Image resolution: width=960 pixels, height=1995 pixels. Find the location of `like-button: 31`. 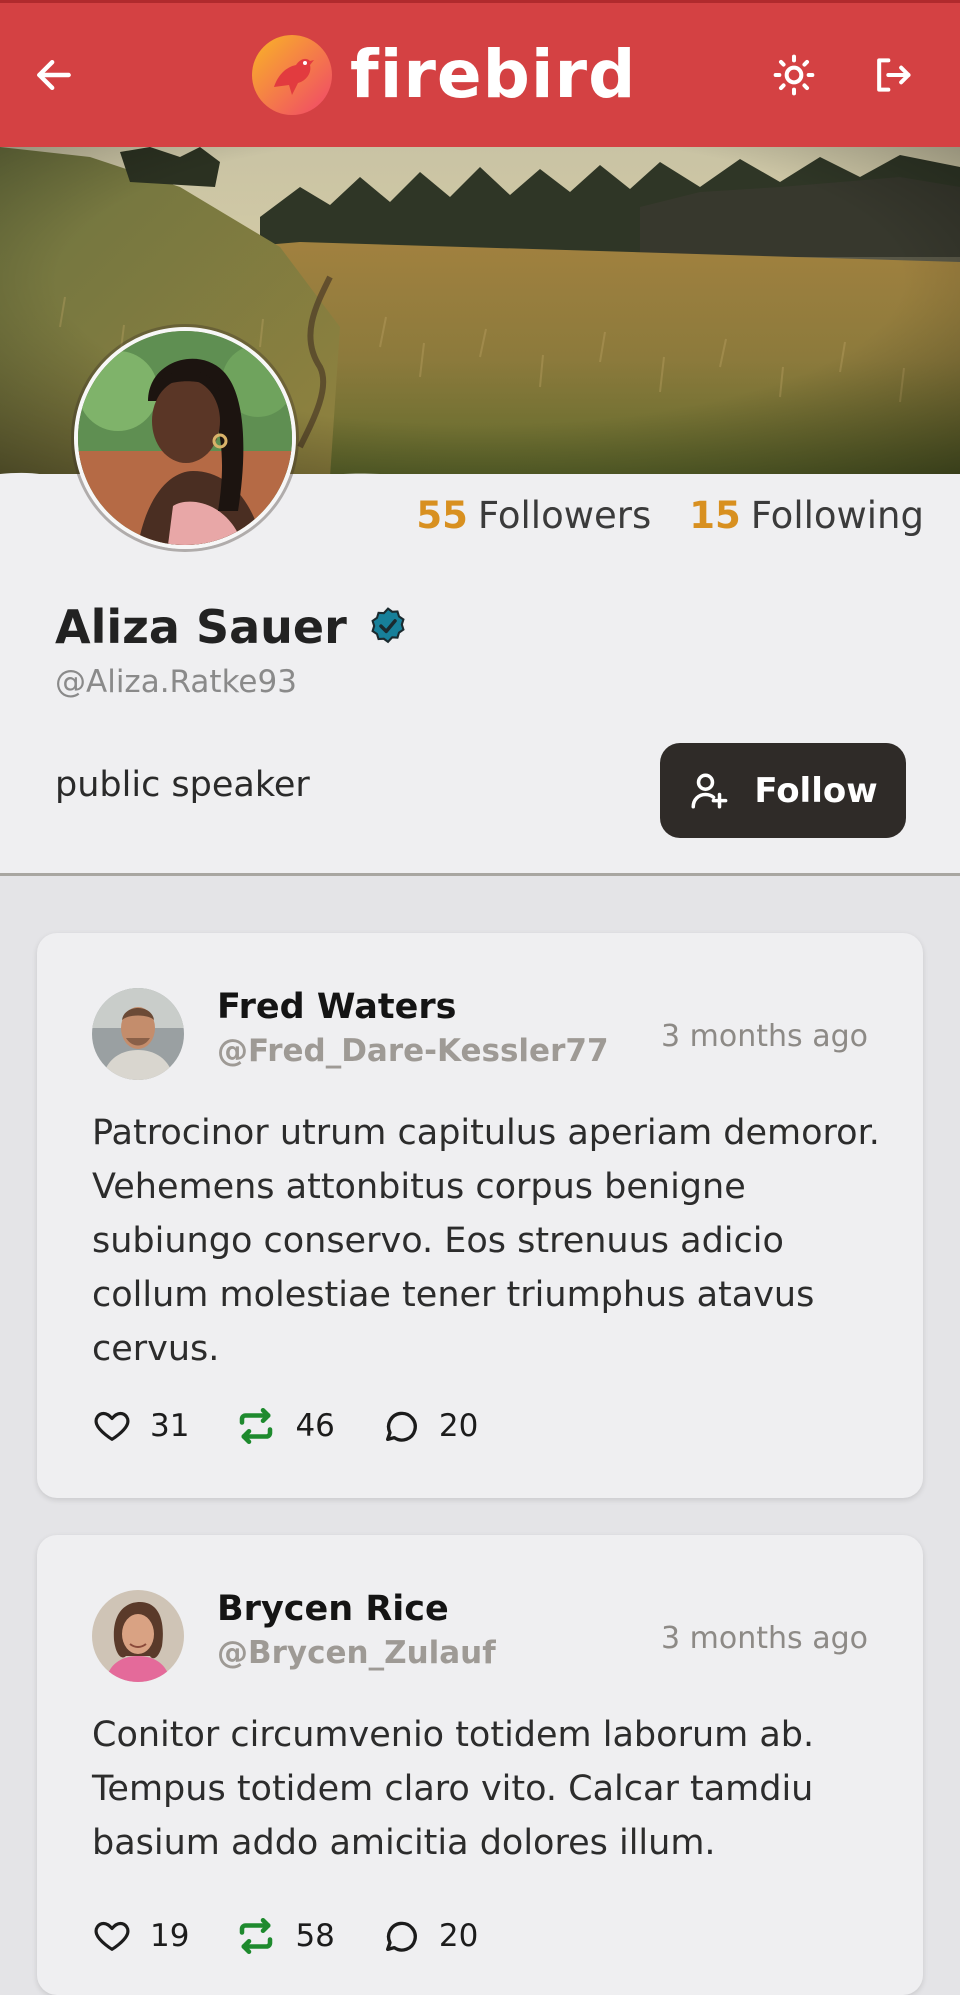

like-button: 31 is located at coordinates (140, 1426).